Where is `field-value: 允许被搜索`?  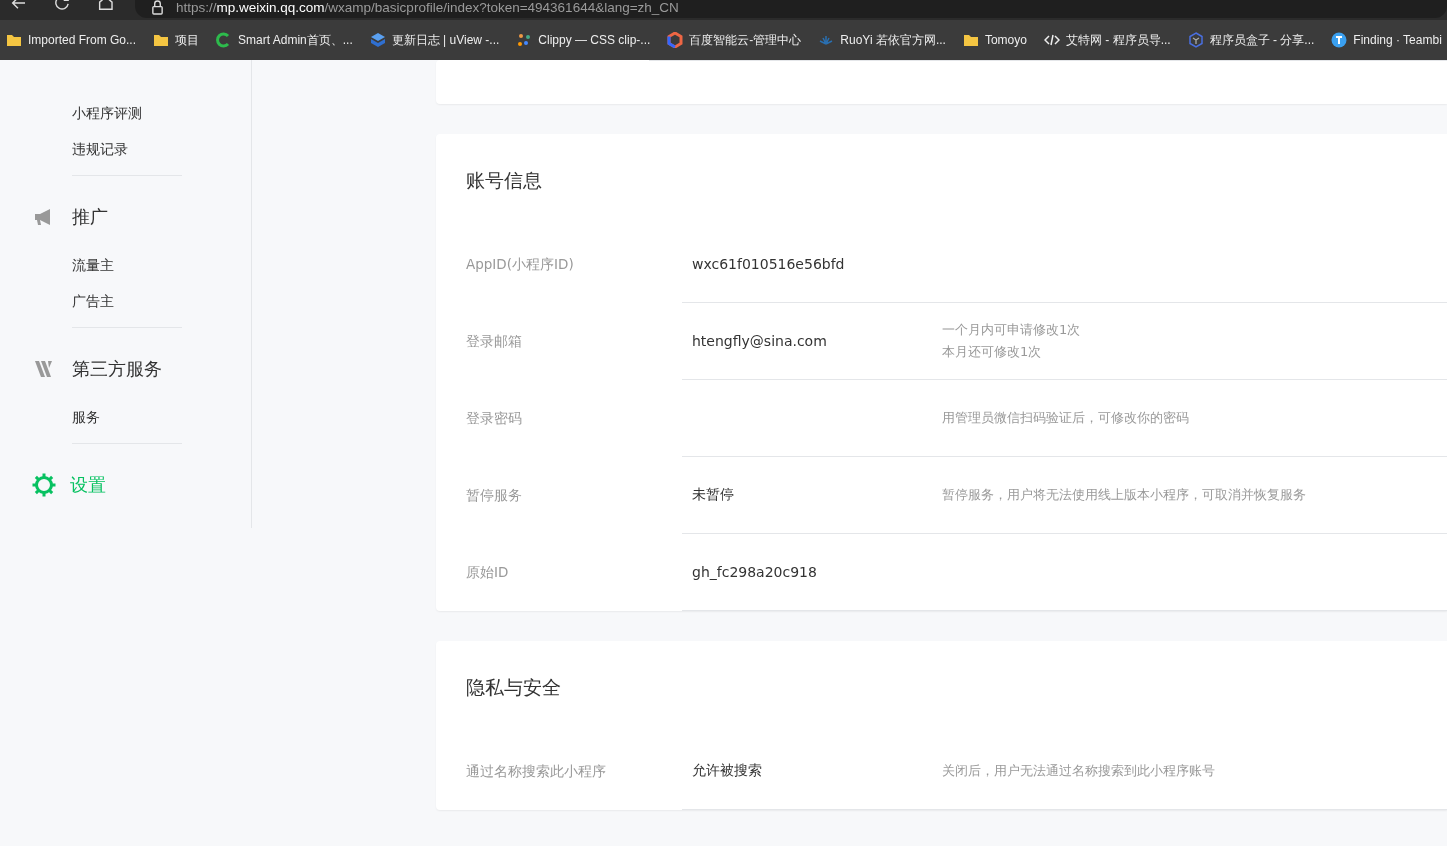
field-value: 允许被搜索 is located at coordinates (727, 770).